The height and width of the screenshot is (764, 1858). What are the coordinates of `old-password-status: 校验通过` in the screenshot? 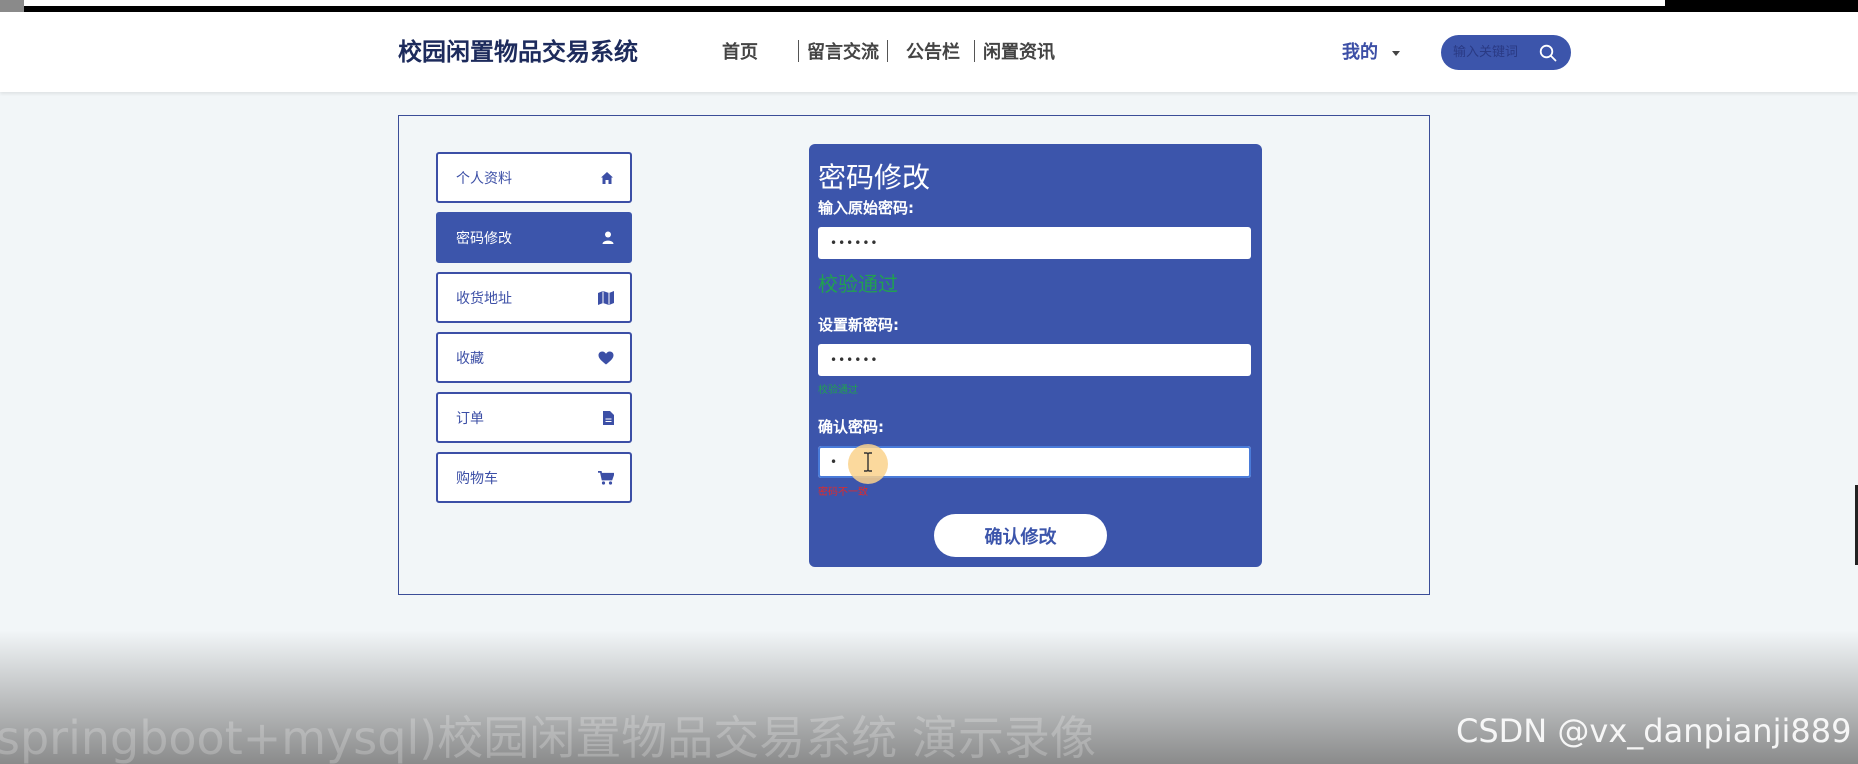 It's located at (858, 284).